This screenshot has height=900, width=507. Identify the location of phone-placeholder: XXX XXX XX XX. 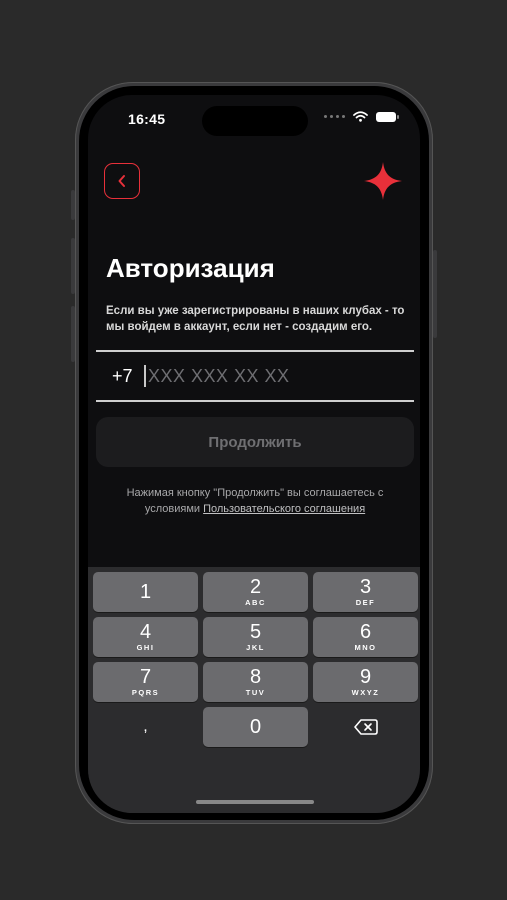
(219, 376).